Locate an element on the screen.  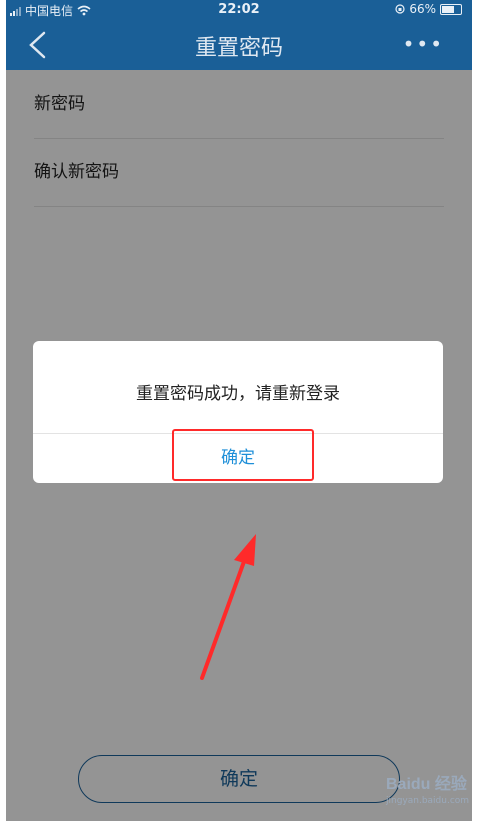
nav-bar: 重置密码 ••• is located at coordinates (239, 45).